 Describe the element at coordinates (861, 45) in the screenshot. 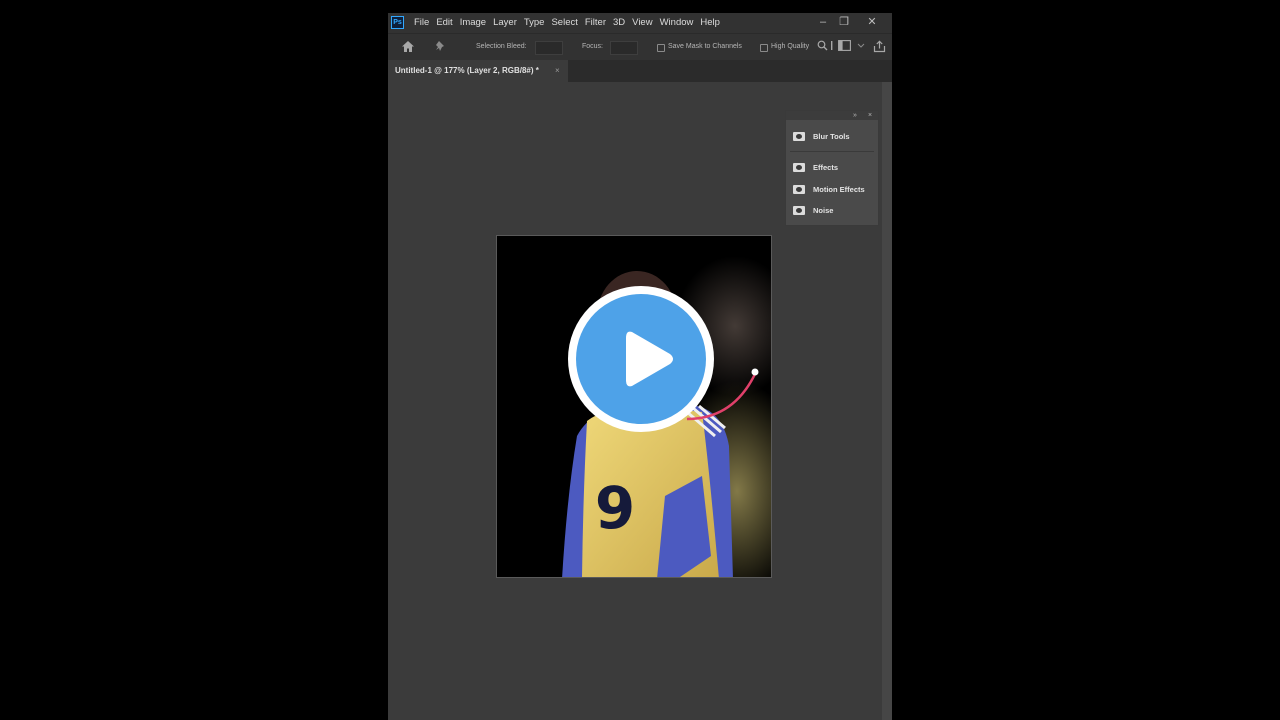

I see `chevron-down-icon` at that location.